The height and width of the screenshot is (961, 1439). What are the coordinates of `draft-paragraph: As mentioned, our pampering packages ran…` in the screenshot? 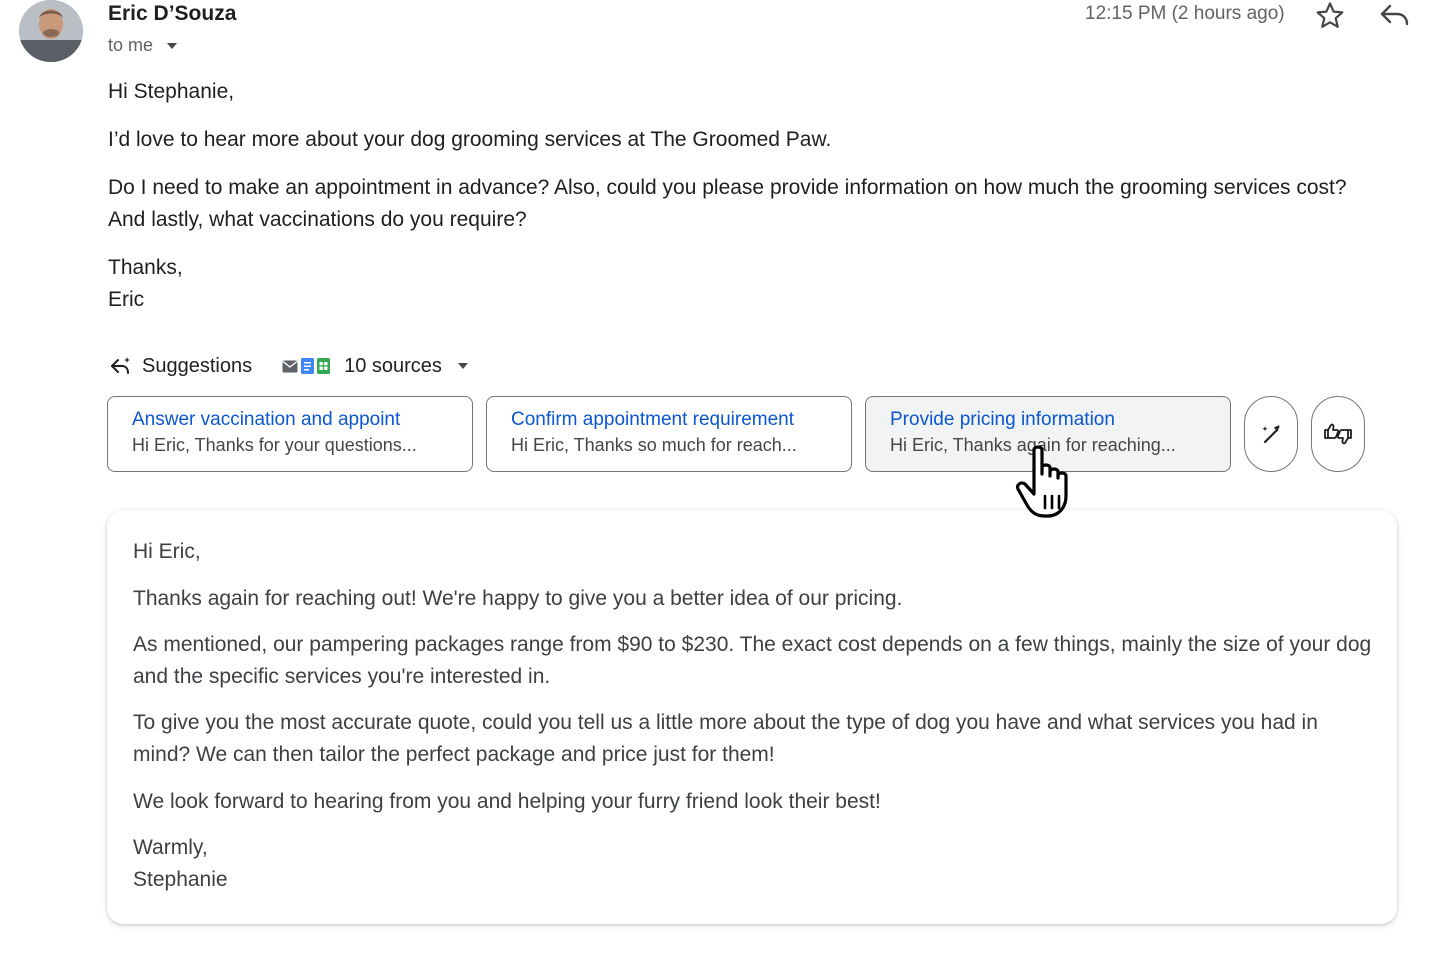 It's located at (752, 660).